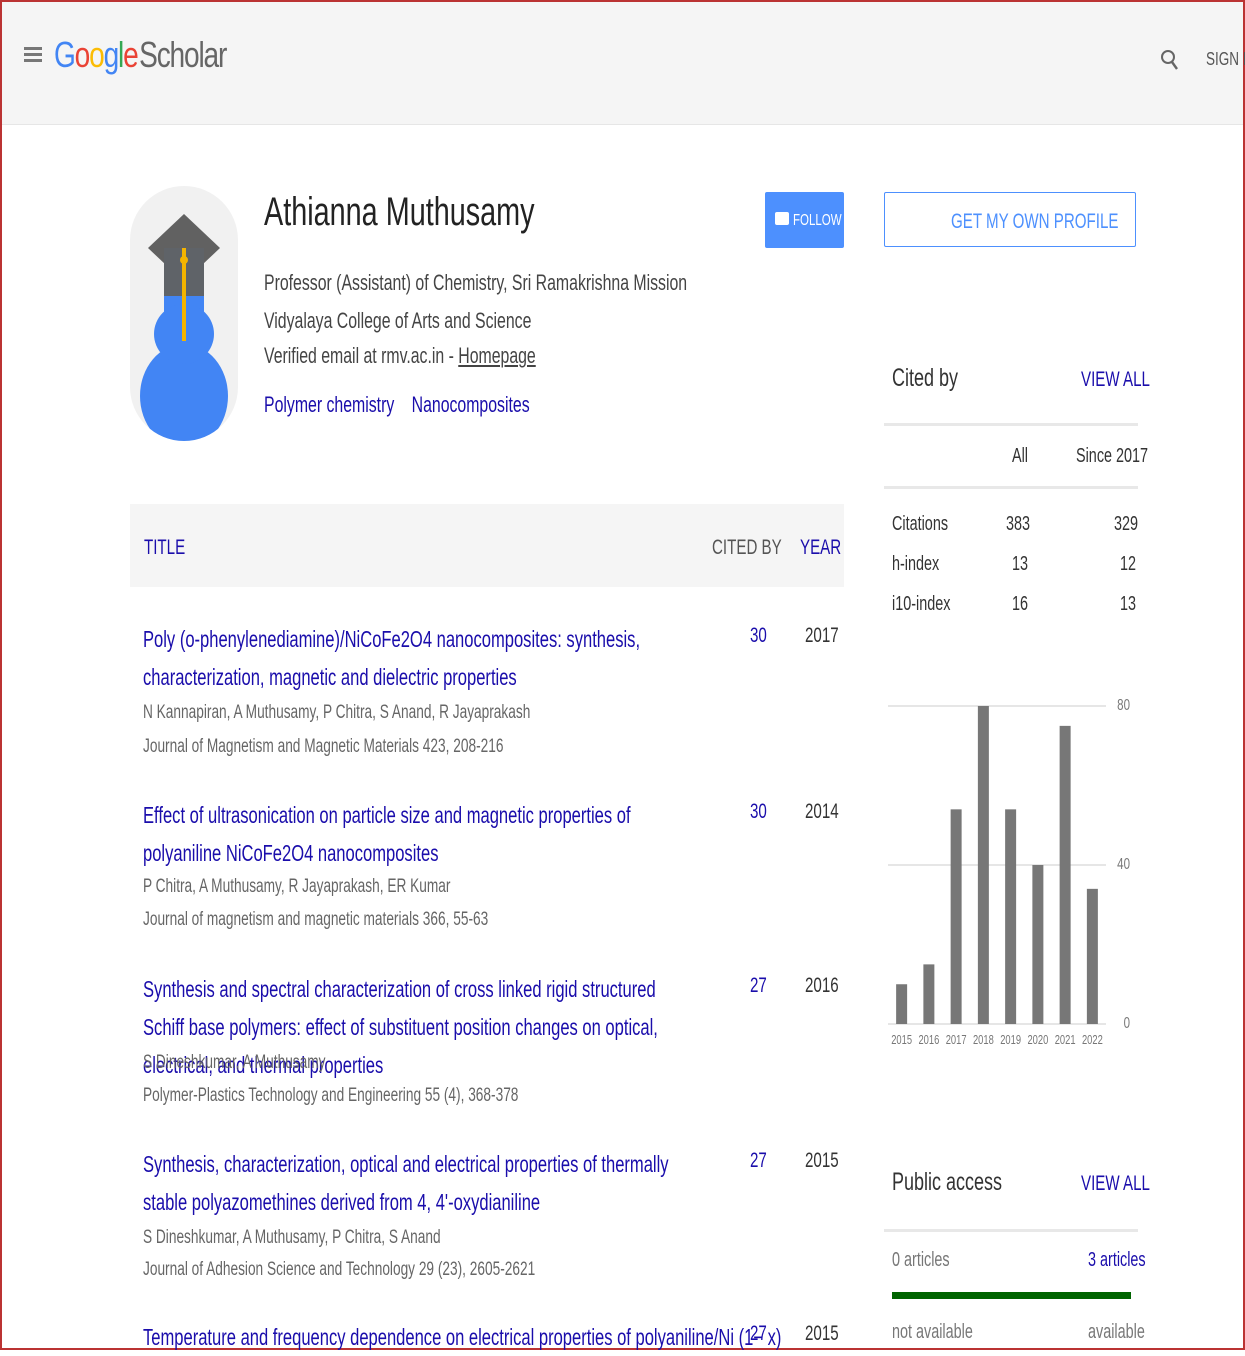 The height and width of the screenshot is (1356, 1245). Describe the element at coordinates (1116, 1332) in the screenshot. I see `available-label: available` at that location.